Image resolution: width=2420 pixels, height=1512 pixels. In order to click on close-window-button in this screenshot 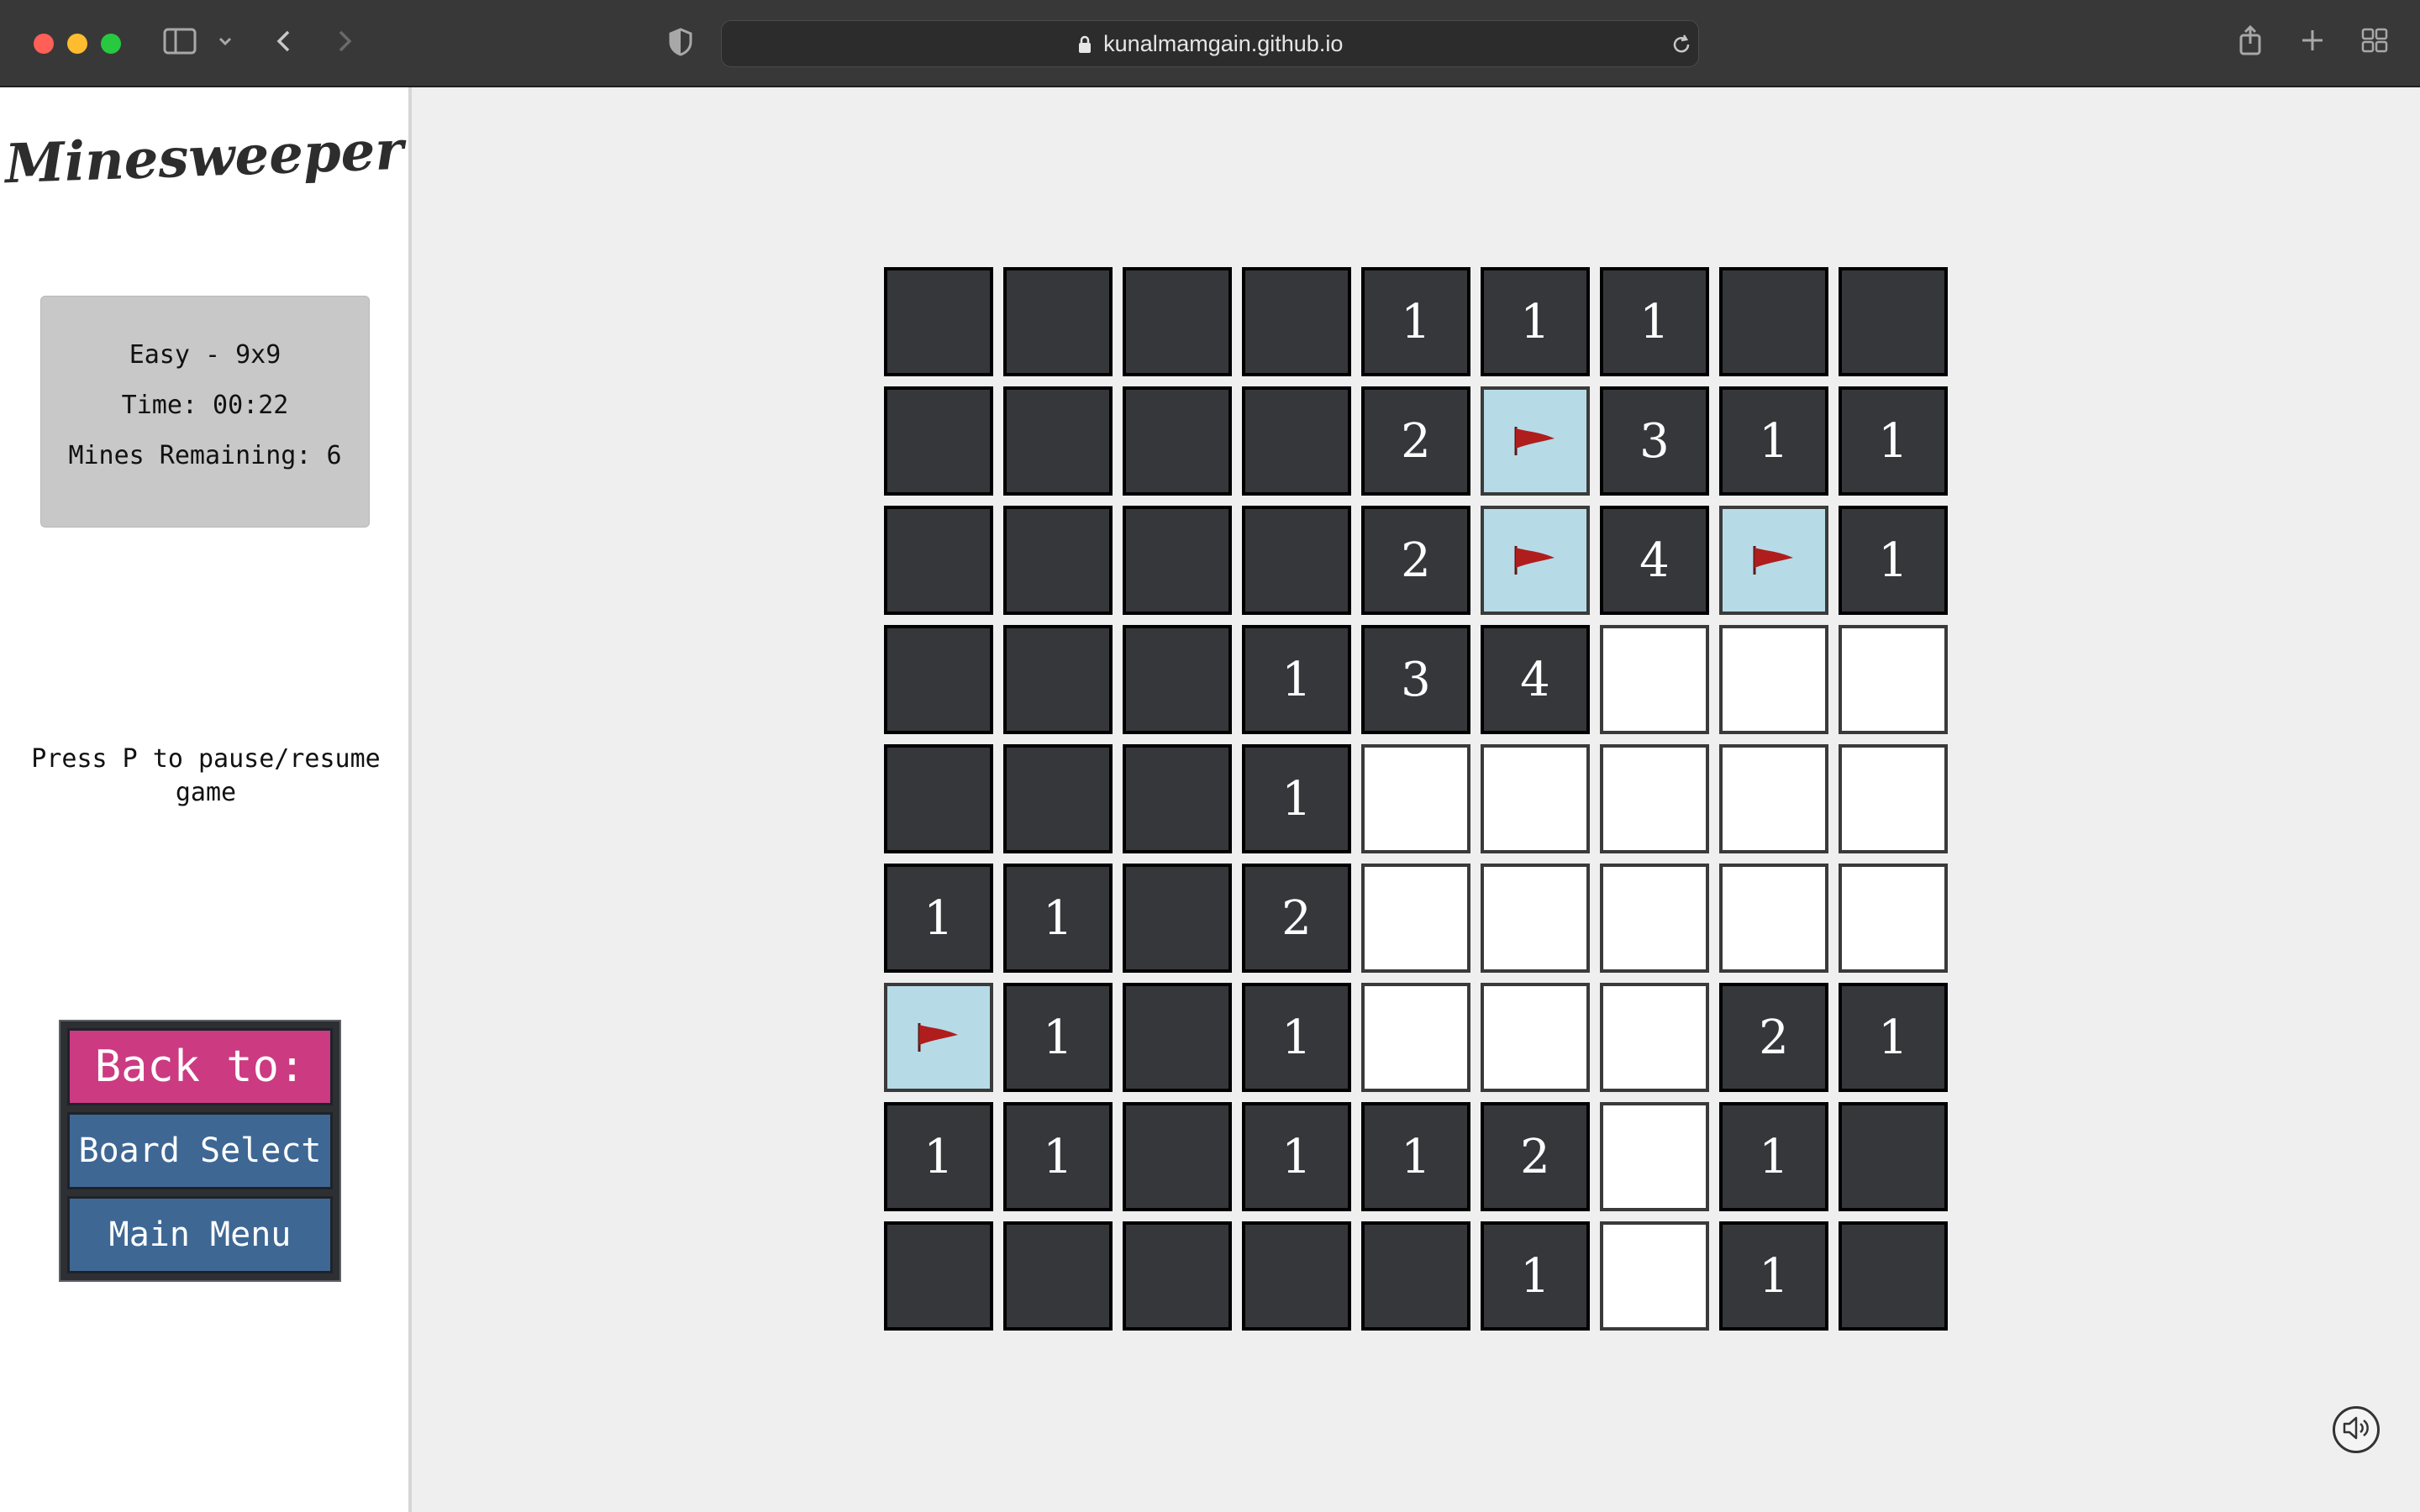, I will do `click(44, 44)`.